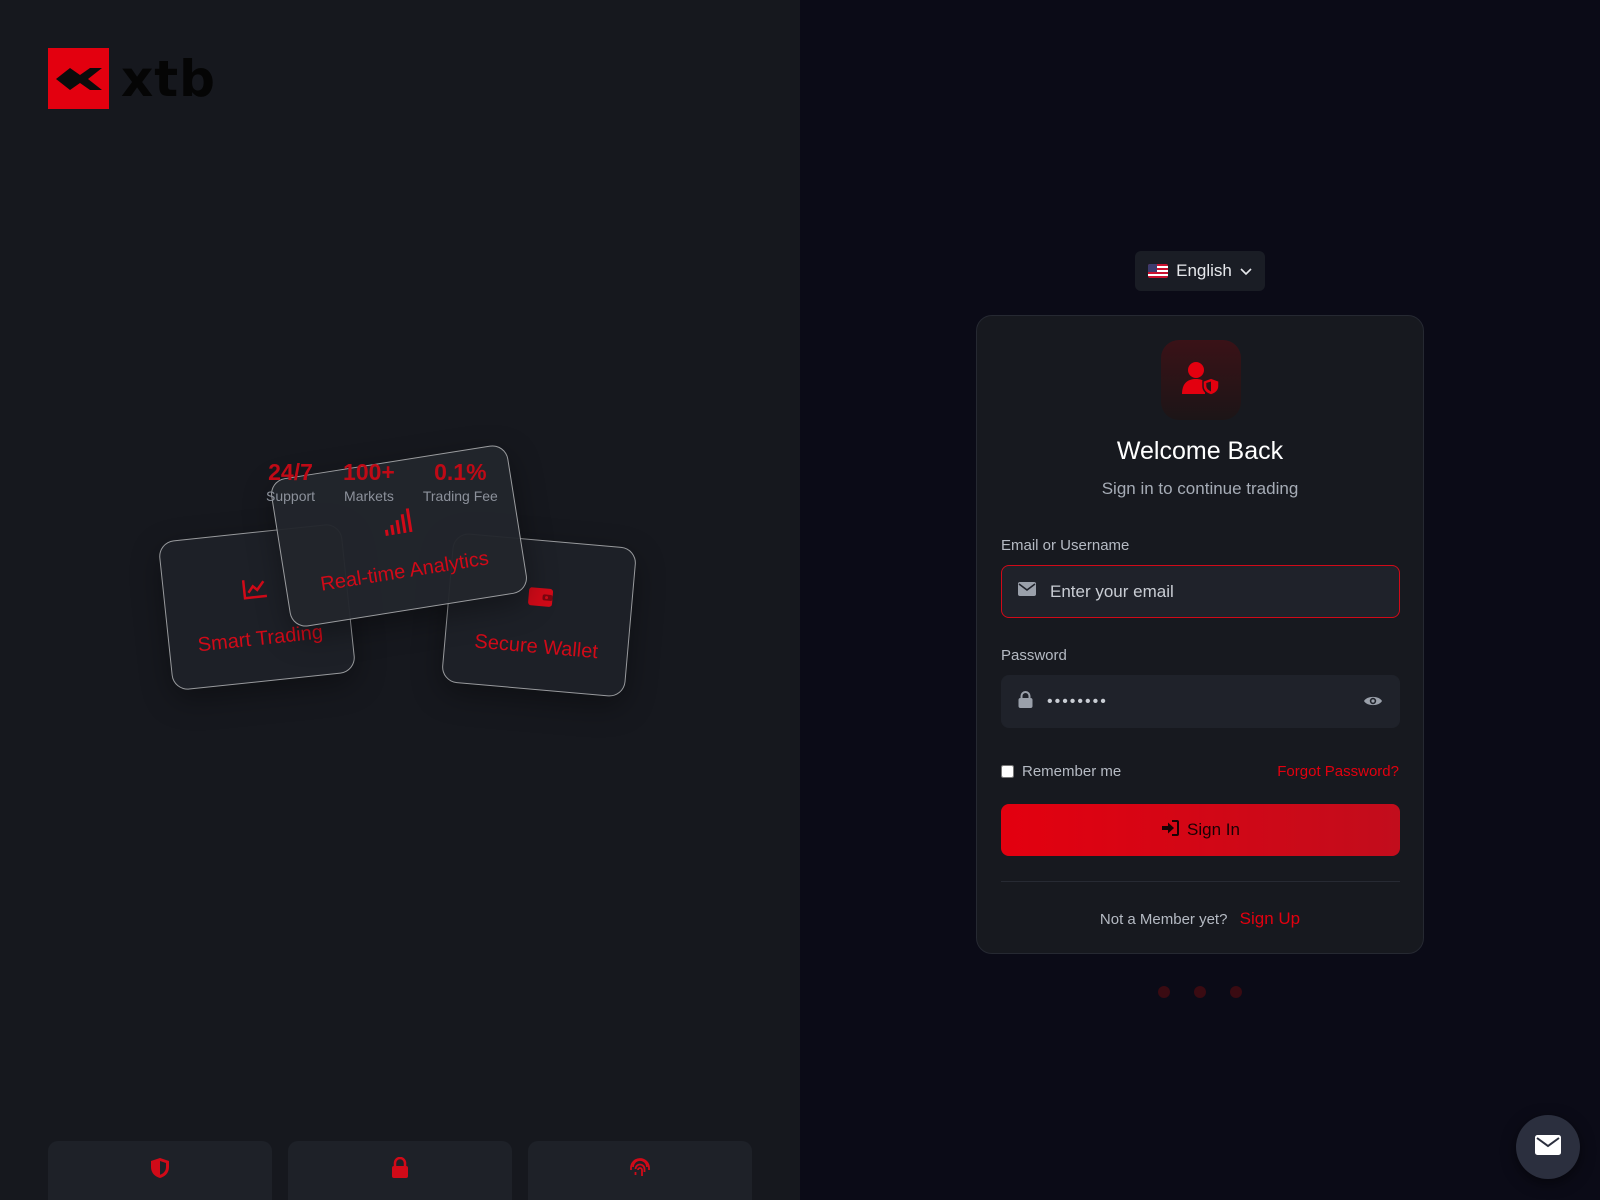  I want to click on envelope-icon, so click(1027, 591).